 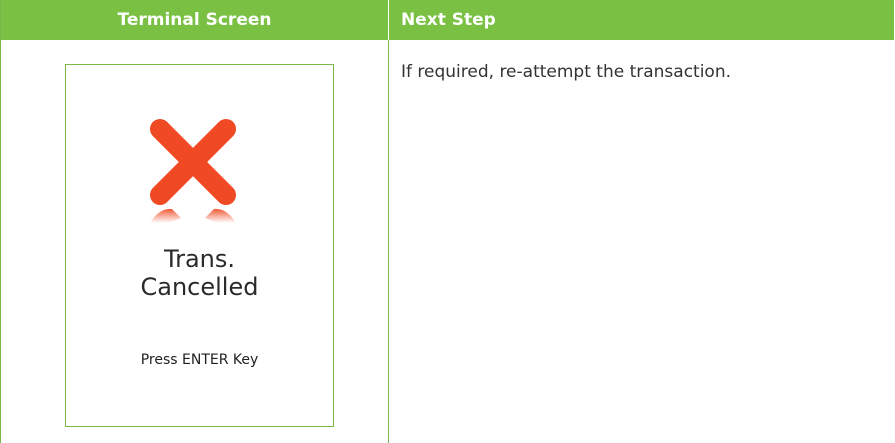 What do you see at coordinates (194, 20) in the screenshot?
I see `header-terminal-screen: Terminal Screen` at bounding box center [194, 20].